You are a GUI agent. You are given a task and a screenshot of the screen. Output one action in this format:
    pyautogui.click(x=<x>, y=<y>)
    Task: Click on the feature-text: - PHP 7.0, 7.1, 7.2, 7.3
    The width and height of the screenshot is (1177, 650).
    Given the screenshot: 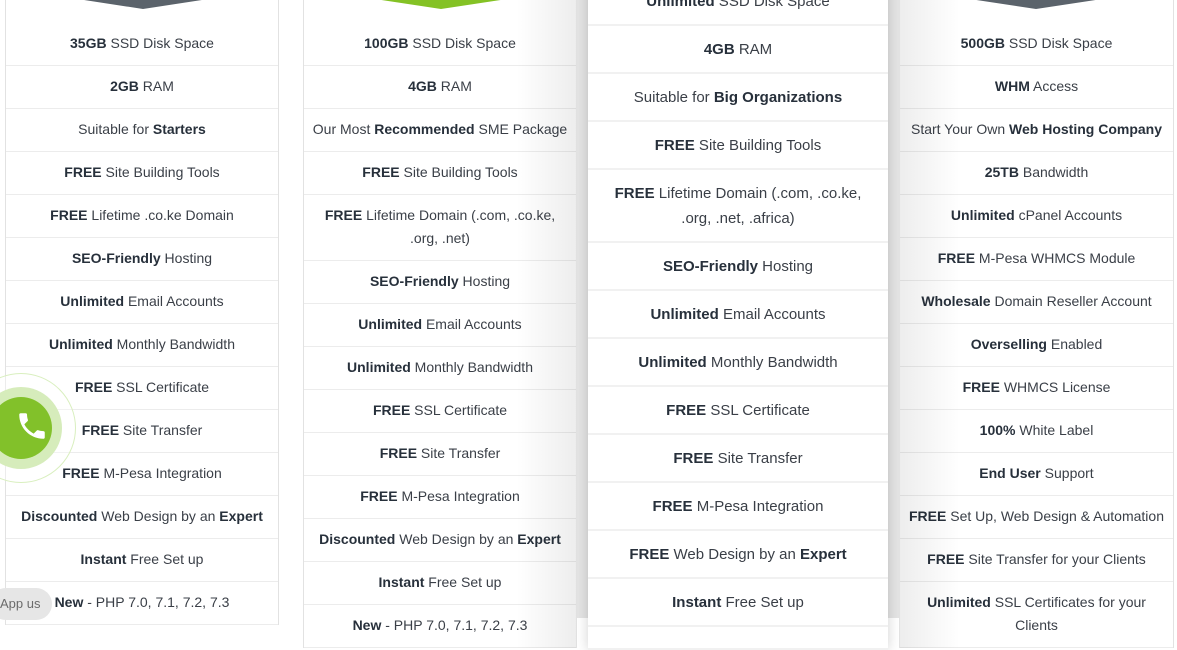 What is the action you would take?
    pyautogui.click(x=156, y=602)
    